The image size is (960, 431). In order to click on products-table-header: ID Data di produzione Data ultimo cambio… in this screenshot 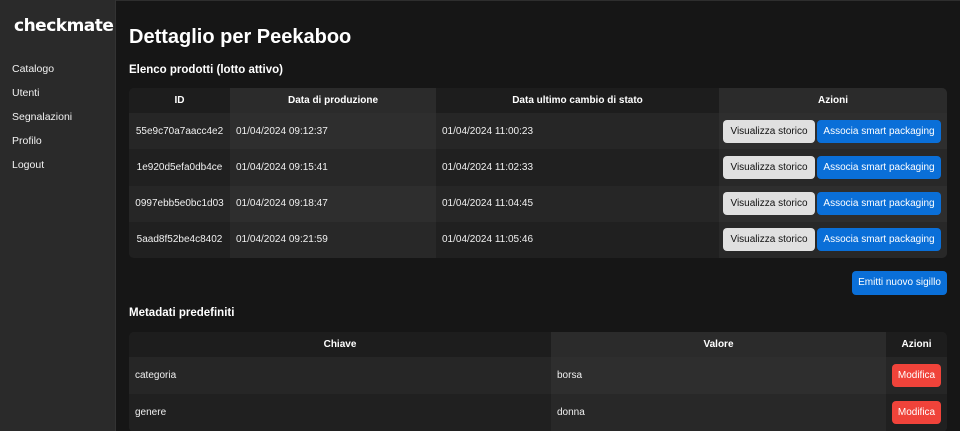, I will do `click(538, 100)`.